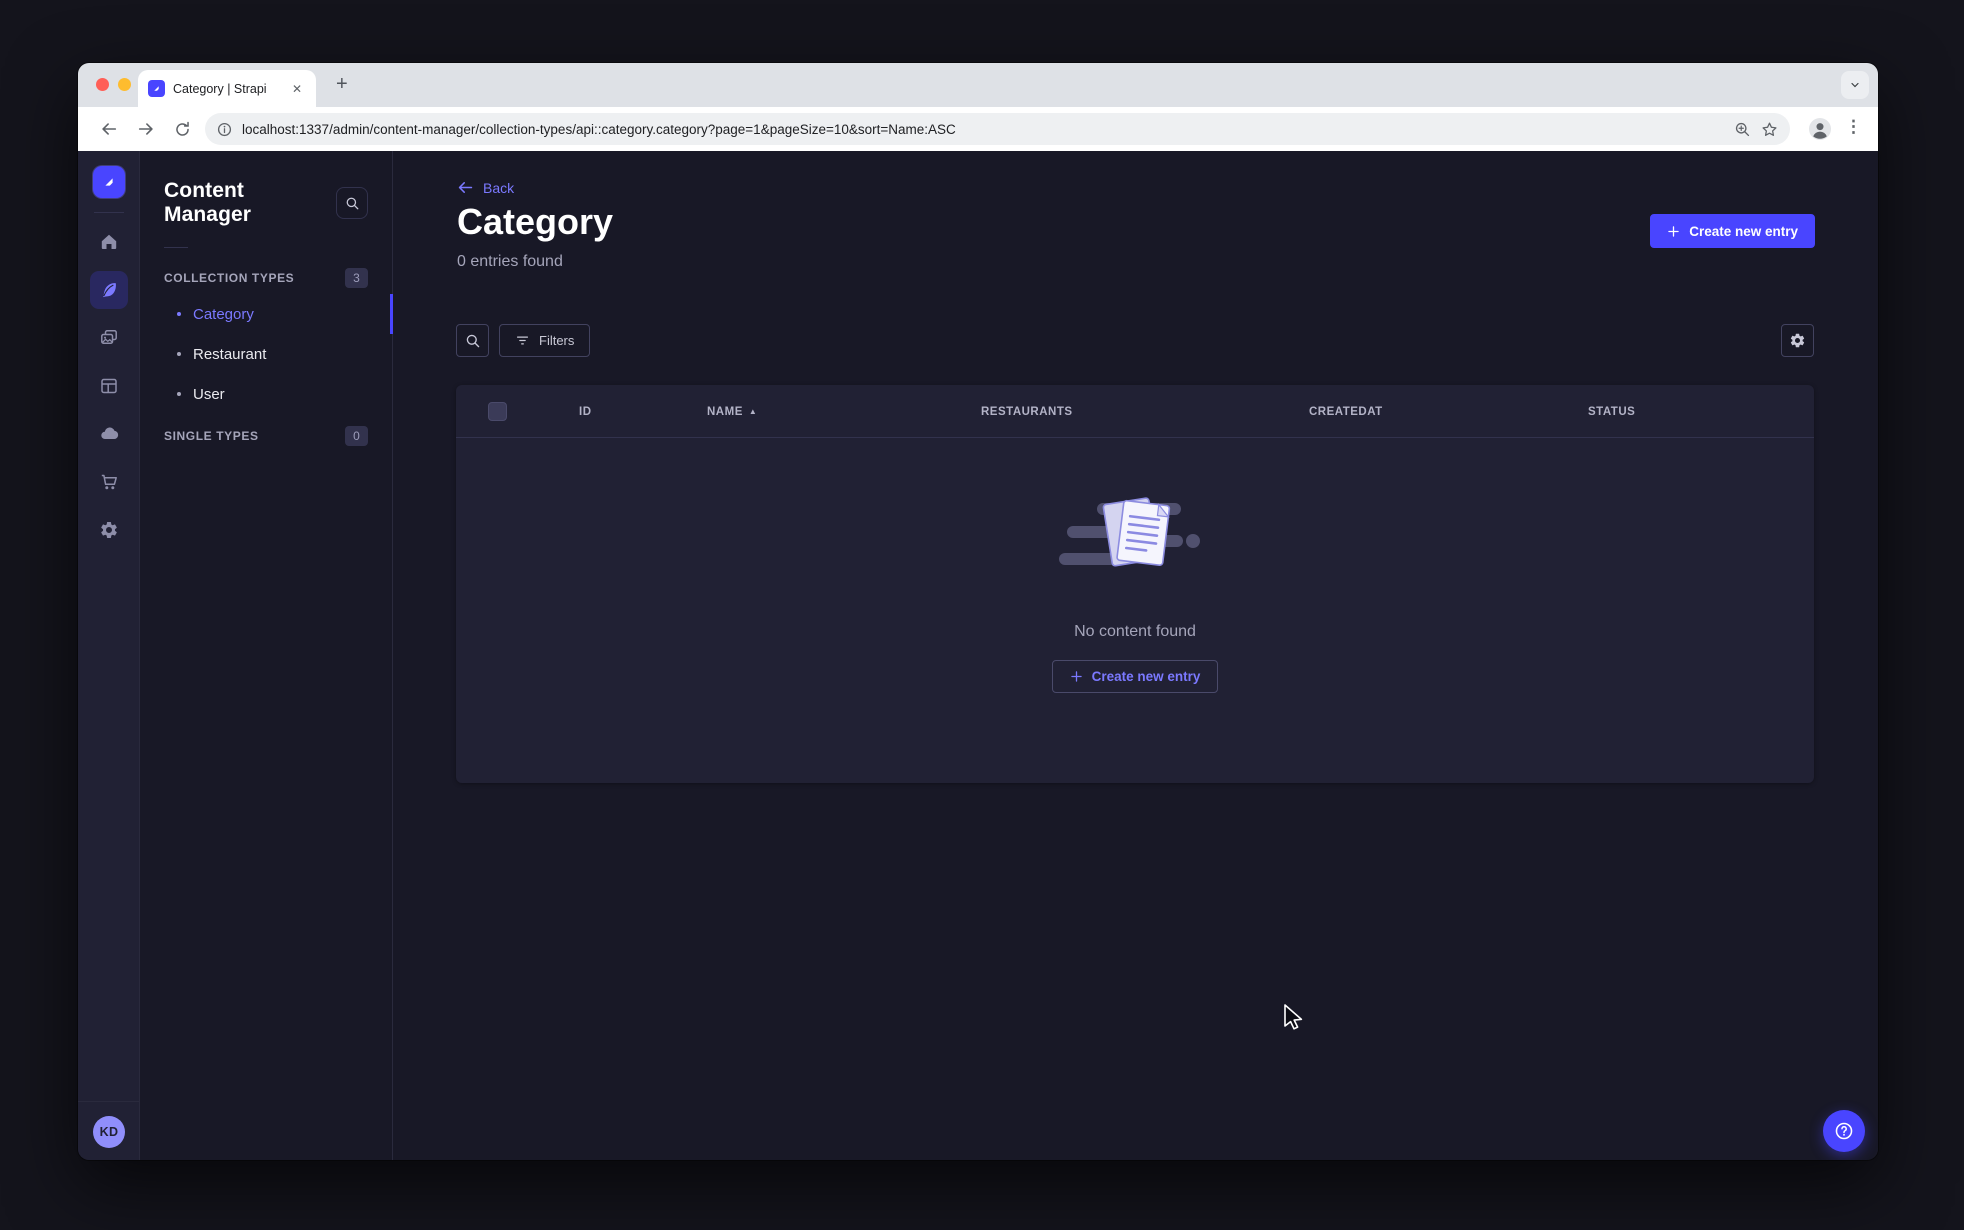 This screenshot has height=1230, width=1964. What do you see at coordinates (266, 394) in the screenshot?
I see `sidebar-item-user: User` at bounding box center [266, 394].